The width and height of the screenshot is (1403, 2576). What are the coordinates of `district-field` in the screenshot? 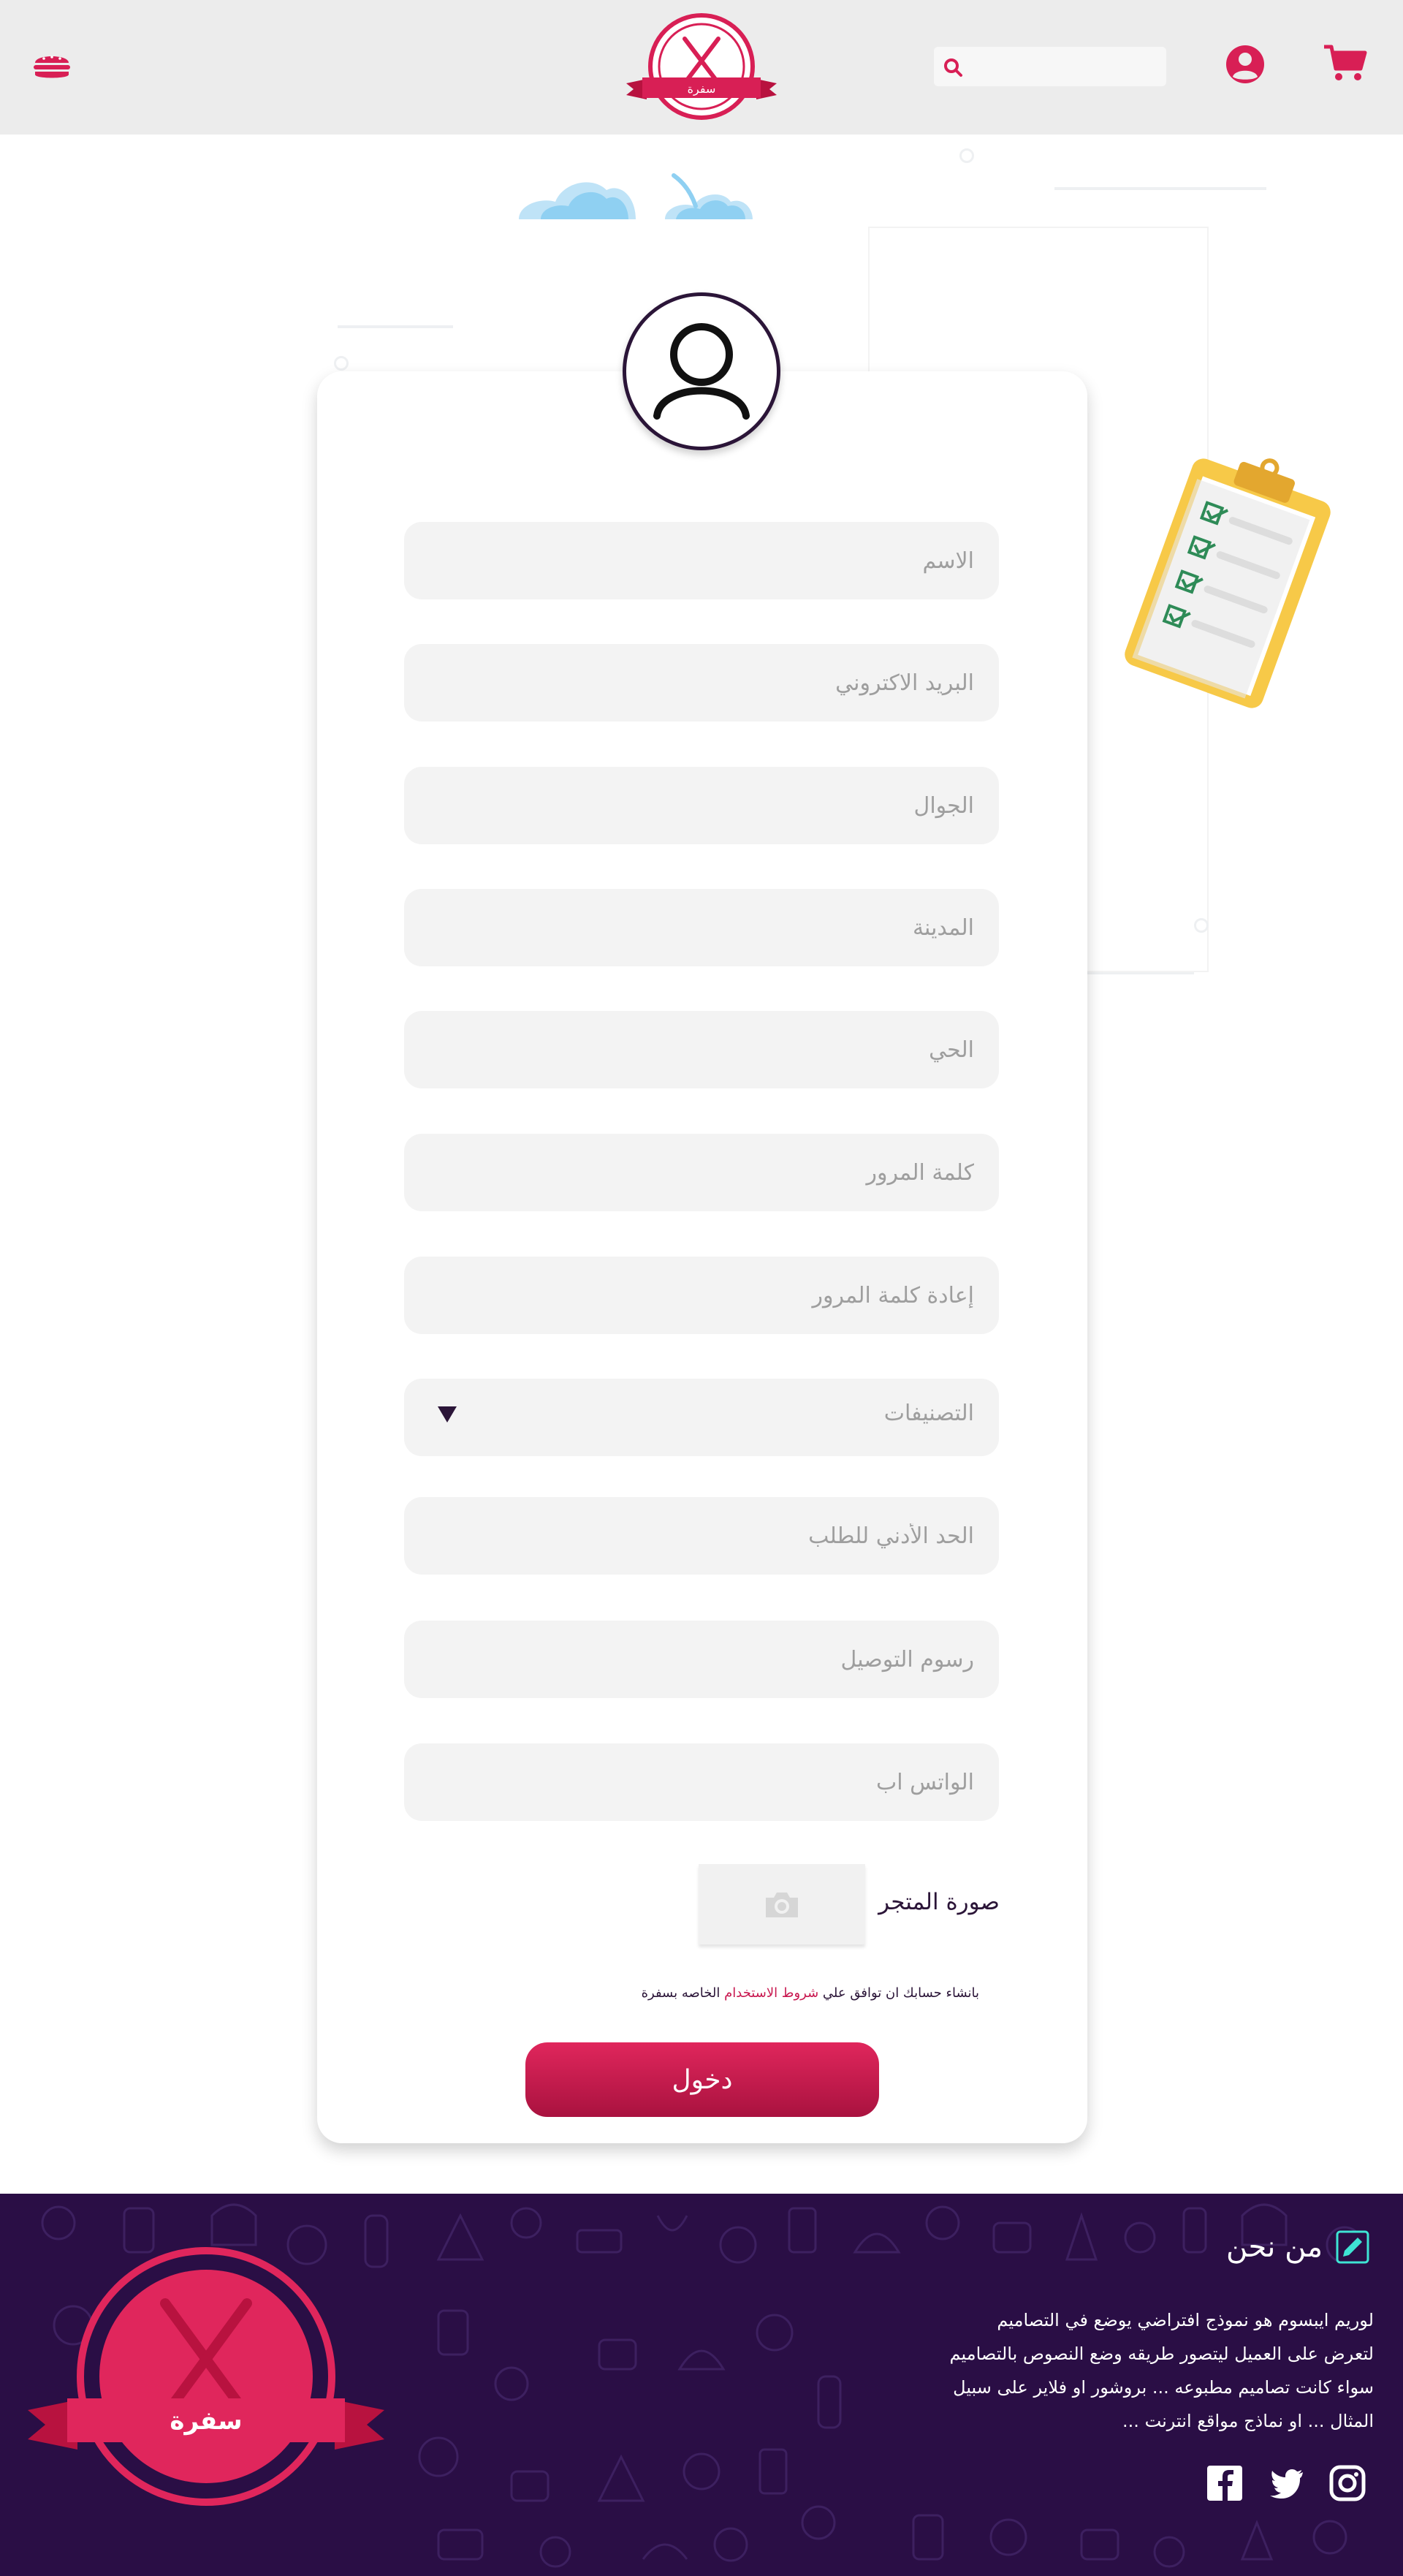 It's located at (701, 1049).